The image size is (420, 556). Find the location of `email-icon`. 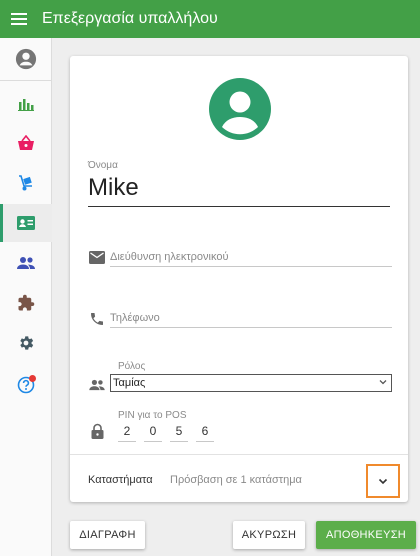

email-icon is located at coordinates (97, 257).